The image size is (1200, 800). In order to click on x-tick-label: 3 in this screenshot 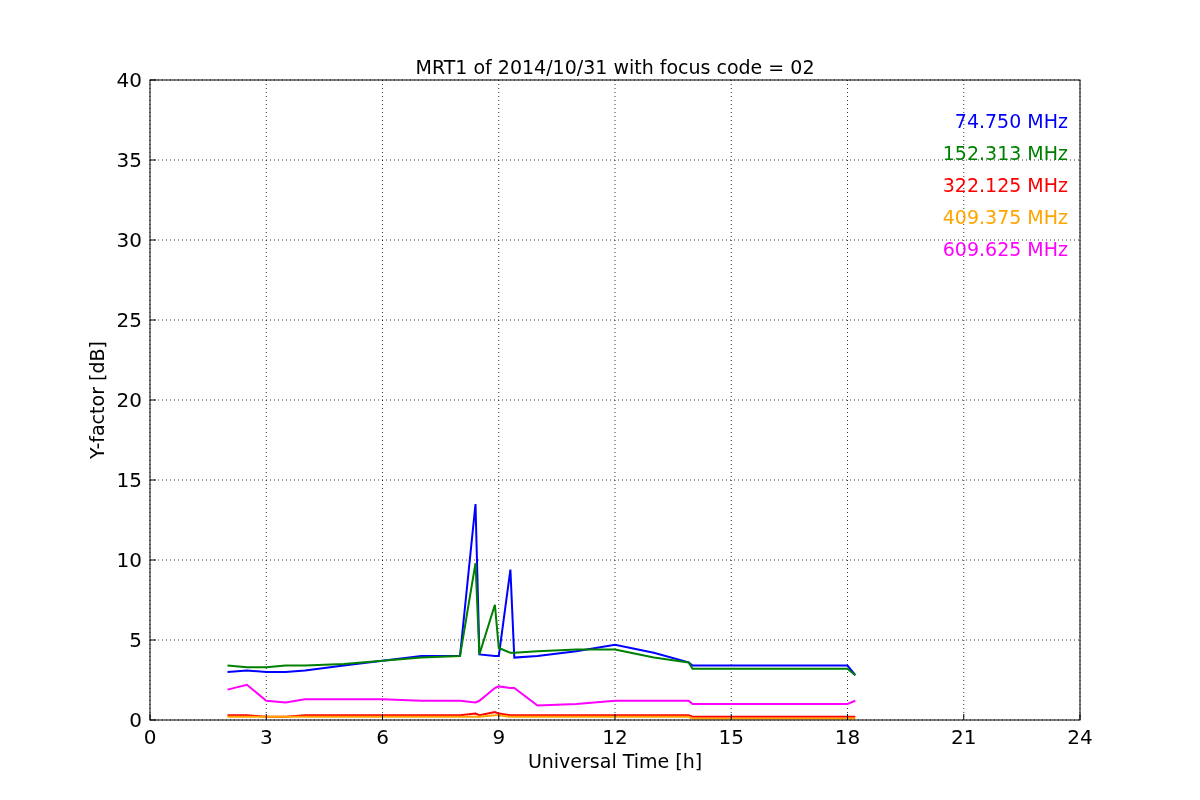, I will do `click(266, 737)`.